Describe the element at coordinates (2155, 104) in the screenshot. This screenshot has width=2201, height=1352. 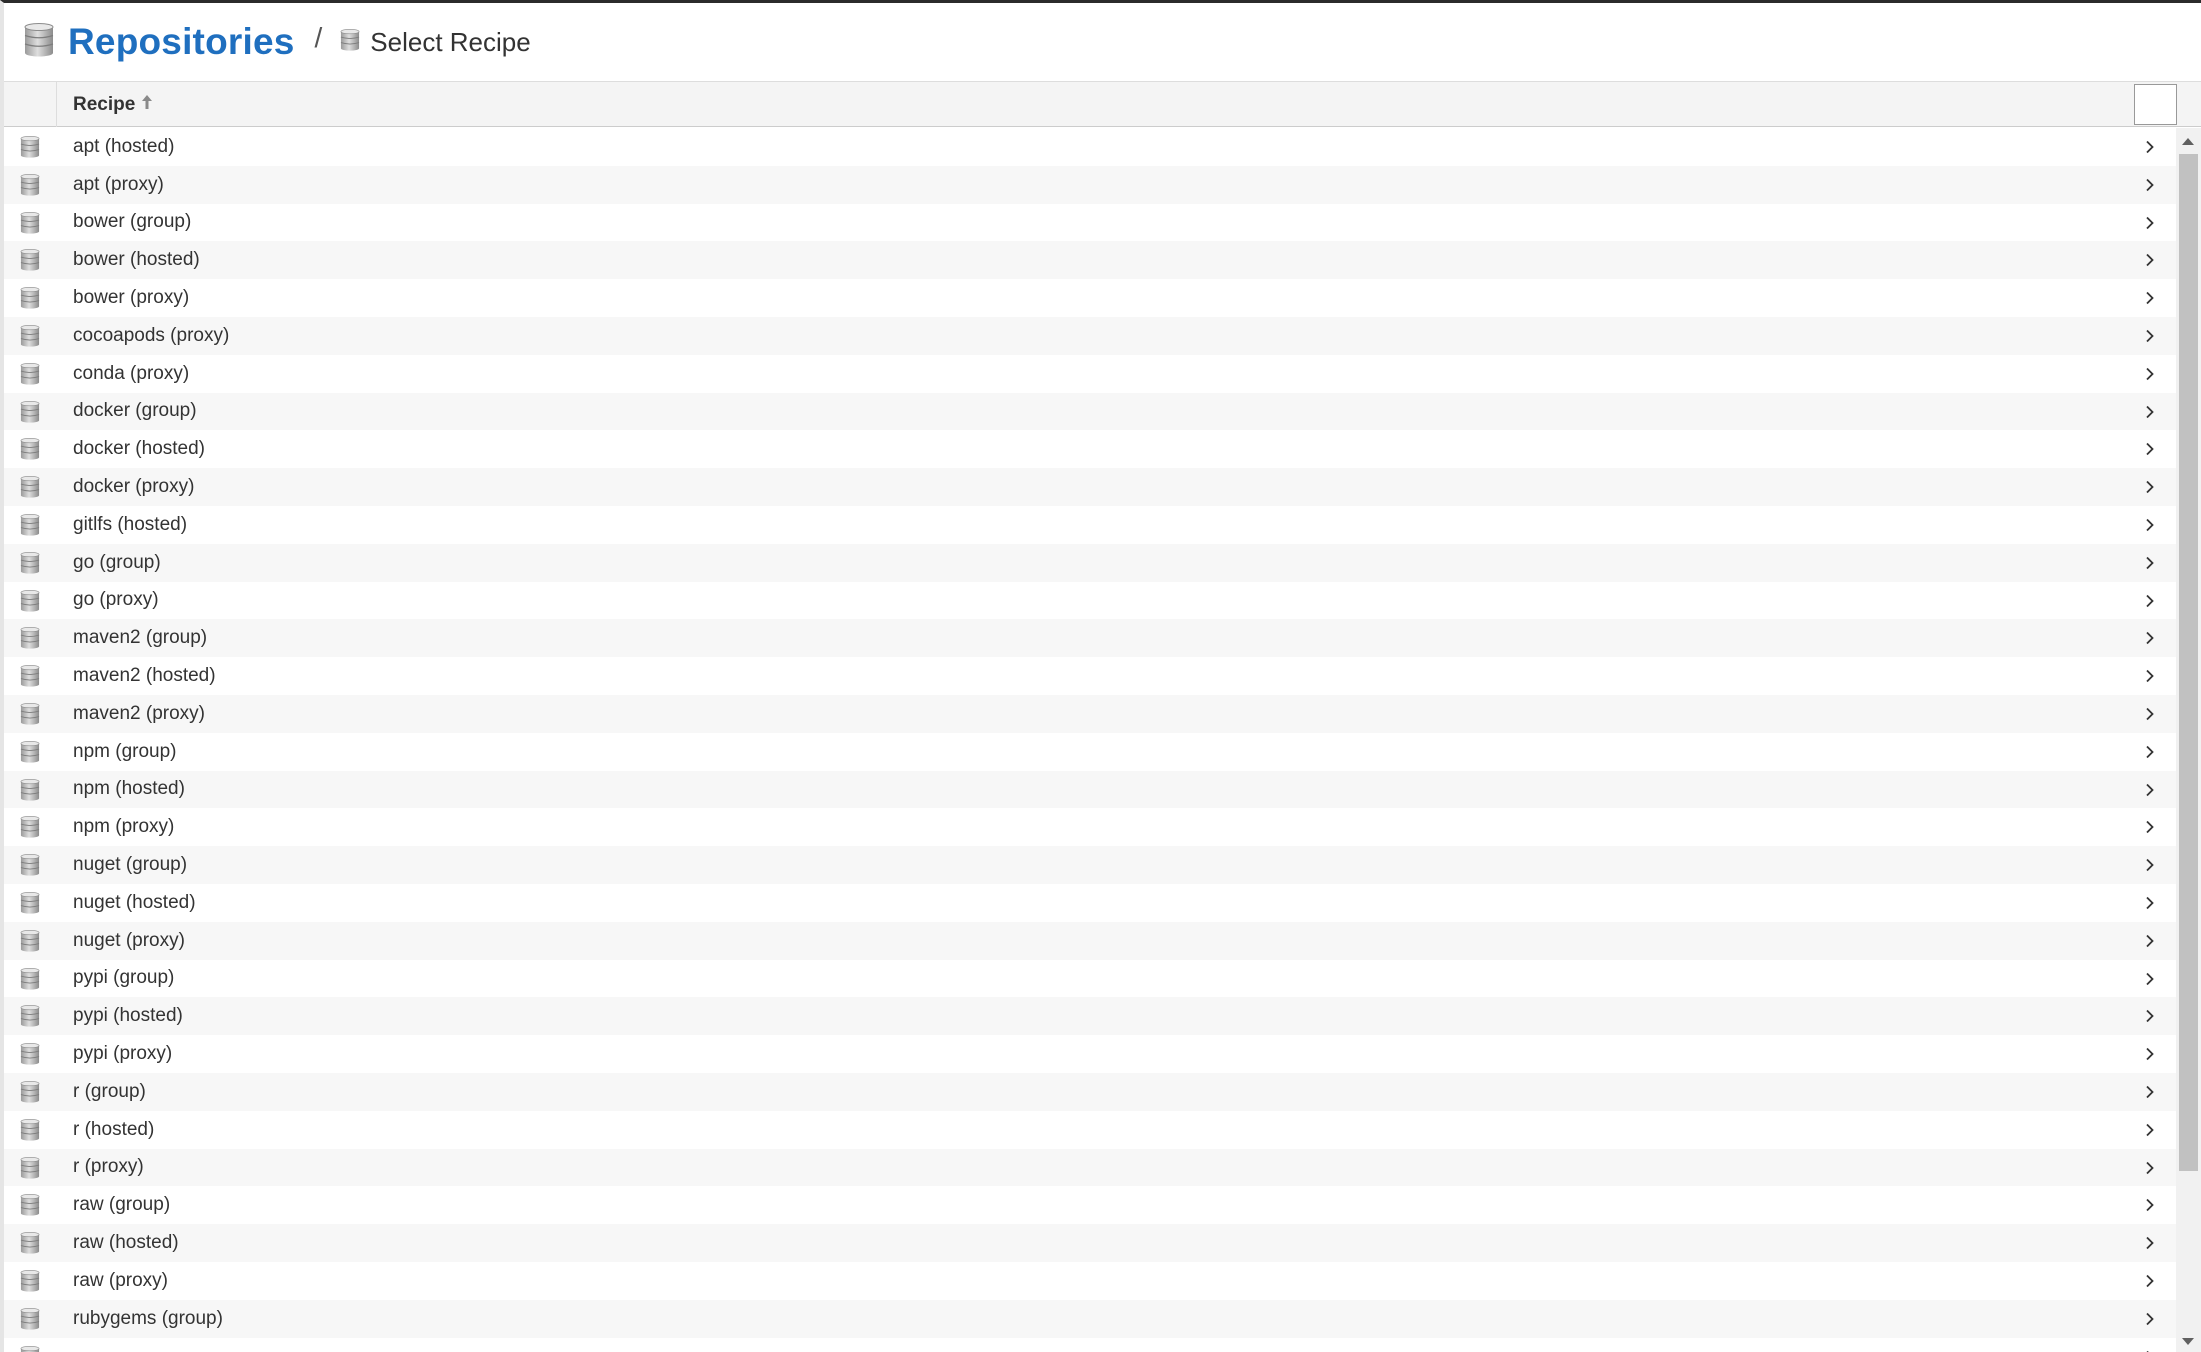
I see `column-menu-button` at that location.